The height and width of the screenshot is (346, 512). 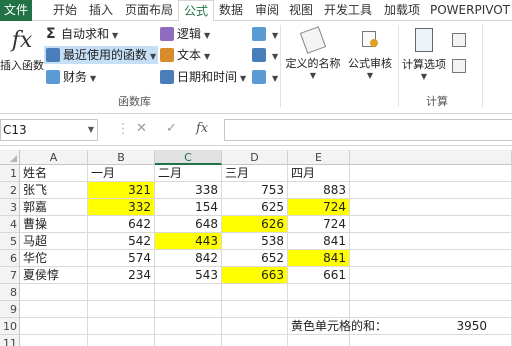 What do you see at coordinates (348, 10) in the screenshot?
I see `tab-item: 开发工具` at bounding box center [348, 10].